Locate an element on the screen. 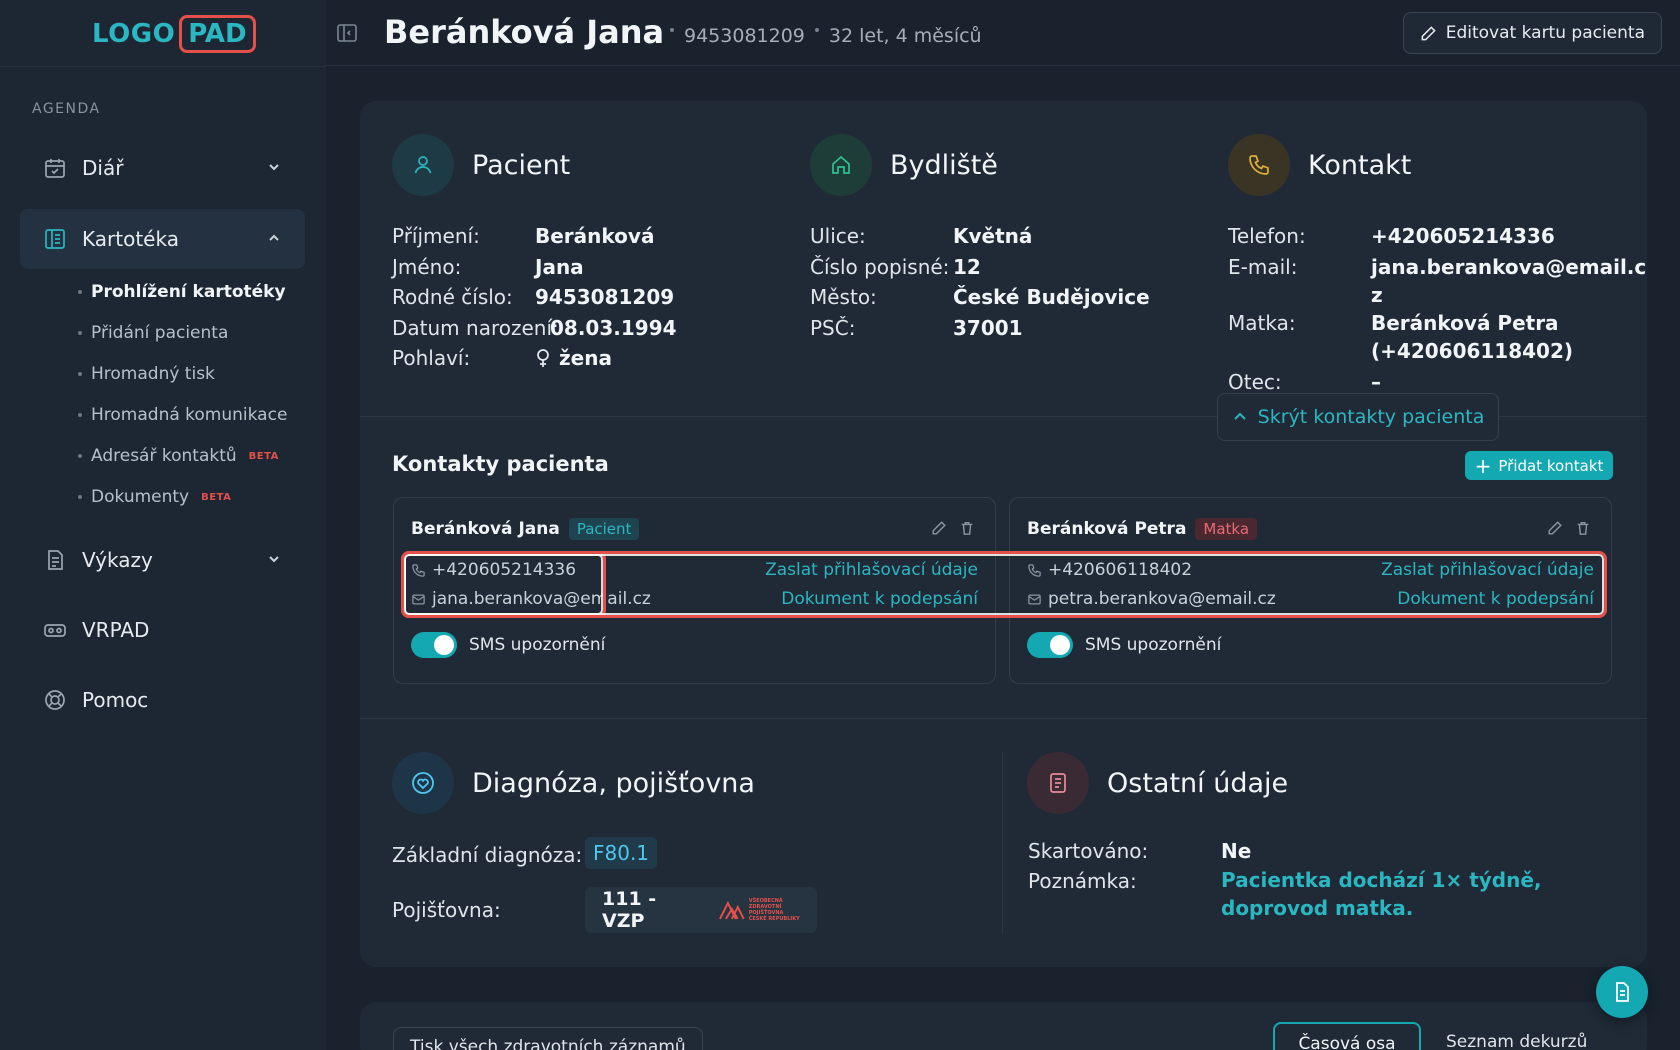  gender-text: žena is located at coordinates (585, 358).